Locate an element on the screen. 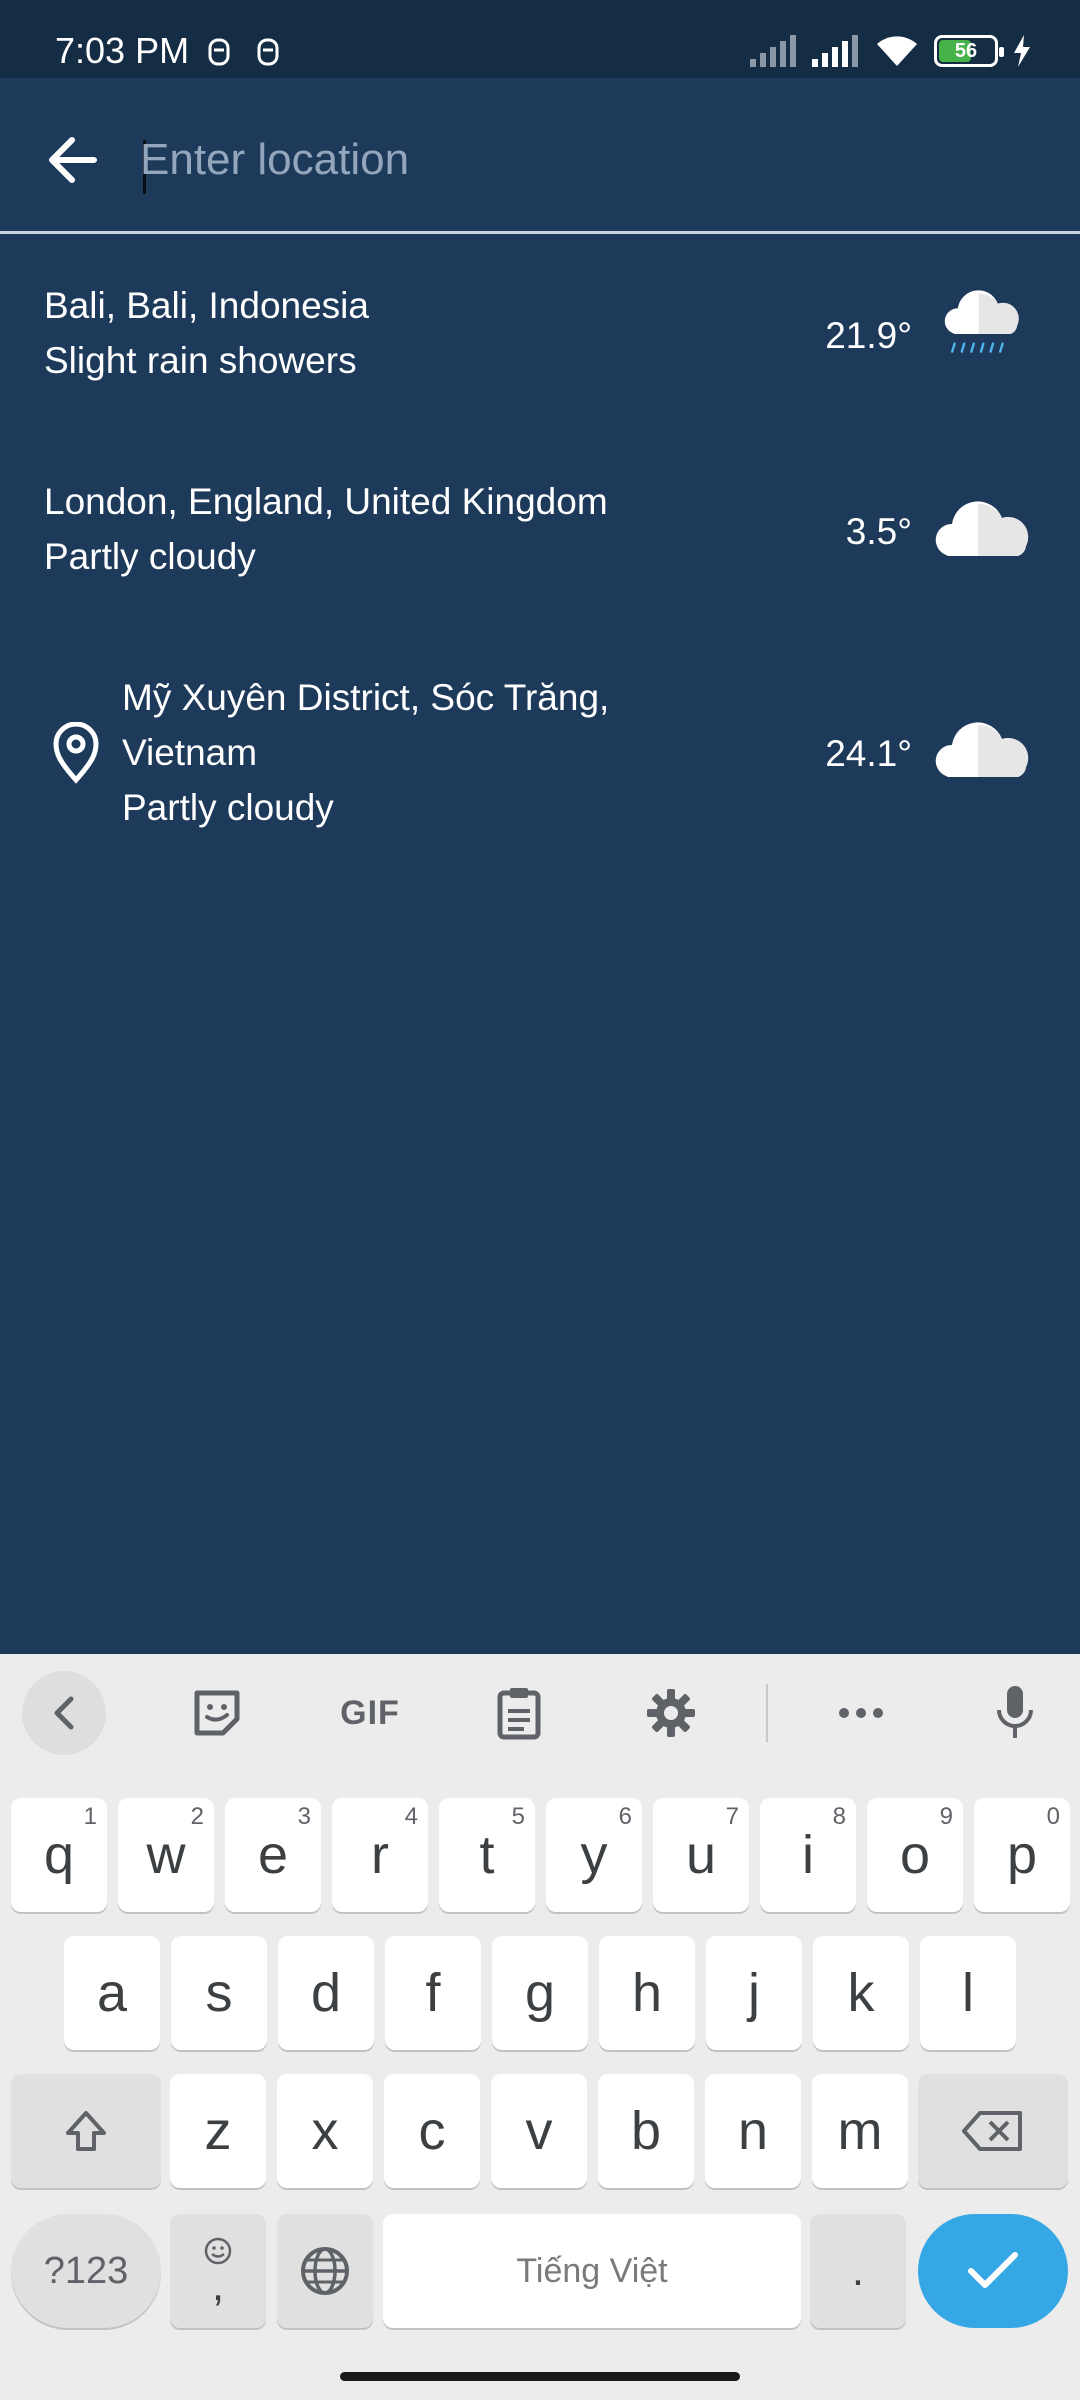 This screenshot has height=2400, width=1080. comma-label: , is located at coordinates (218, 2285).